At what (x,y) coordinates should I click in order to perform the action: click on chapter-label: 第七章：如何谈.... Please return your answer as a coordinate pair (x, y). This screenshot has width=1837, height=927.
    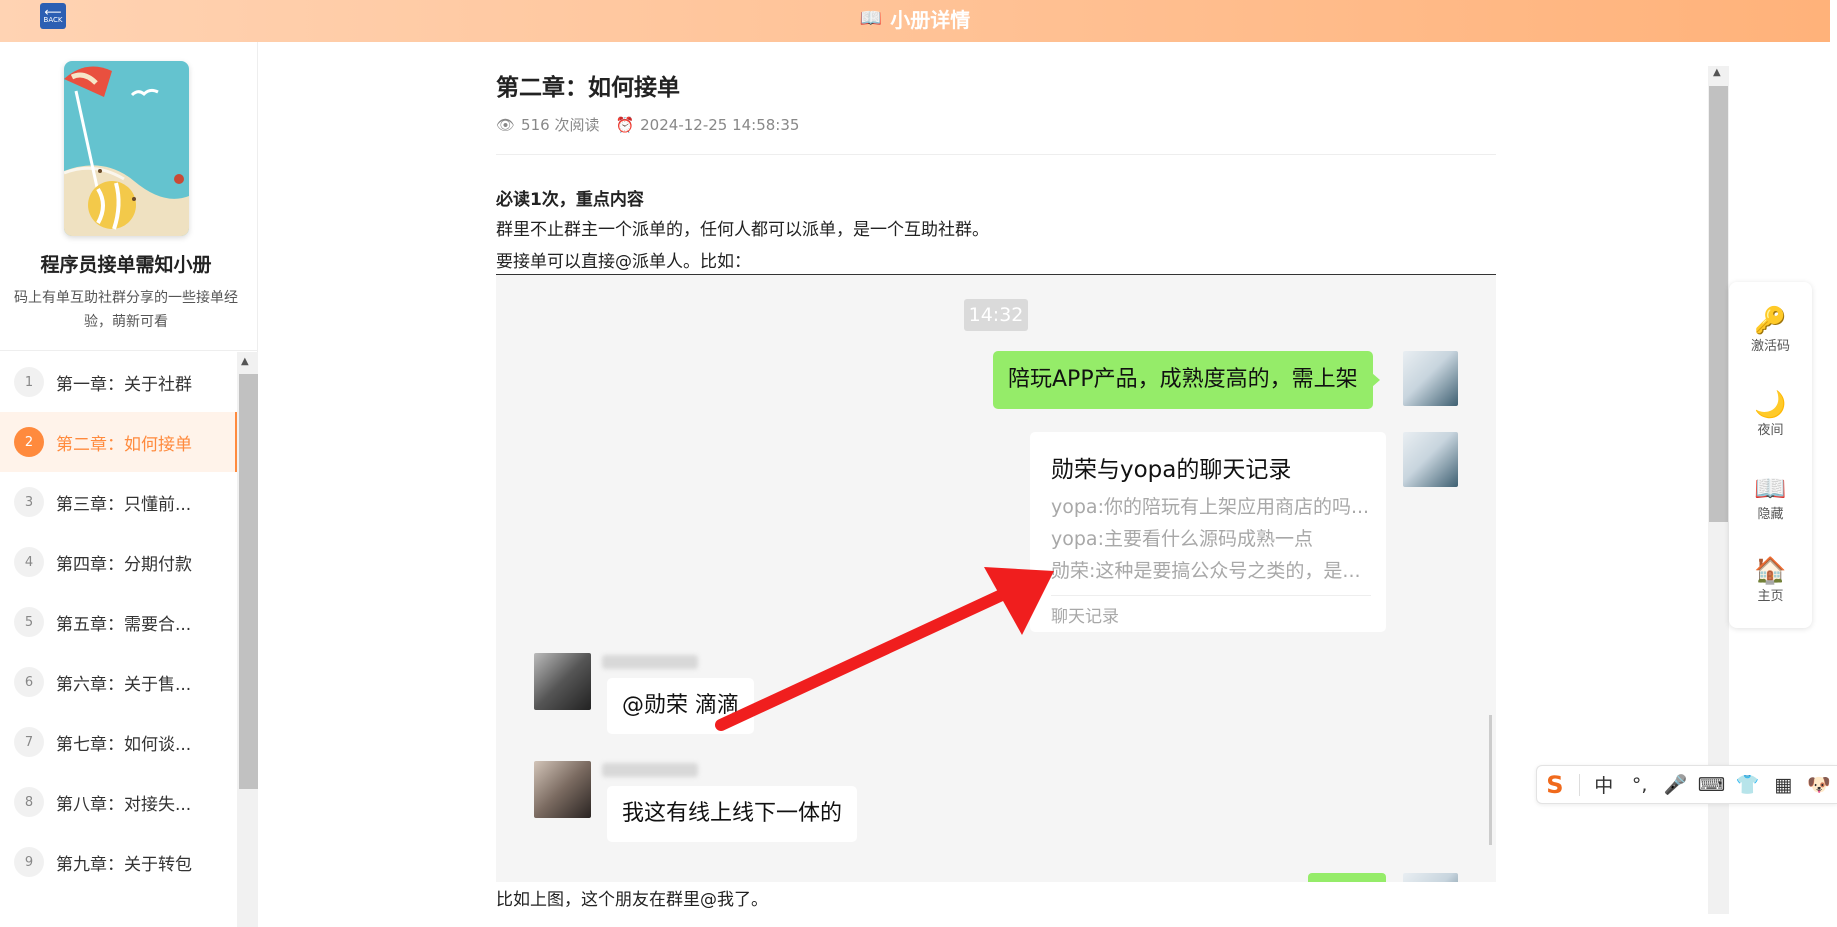
    Looking at the image, I should click on (124, 744).